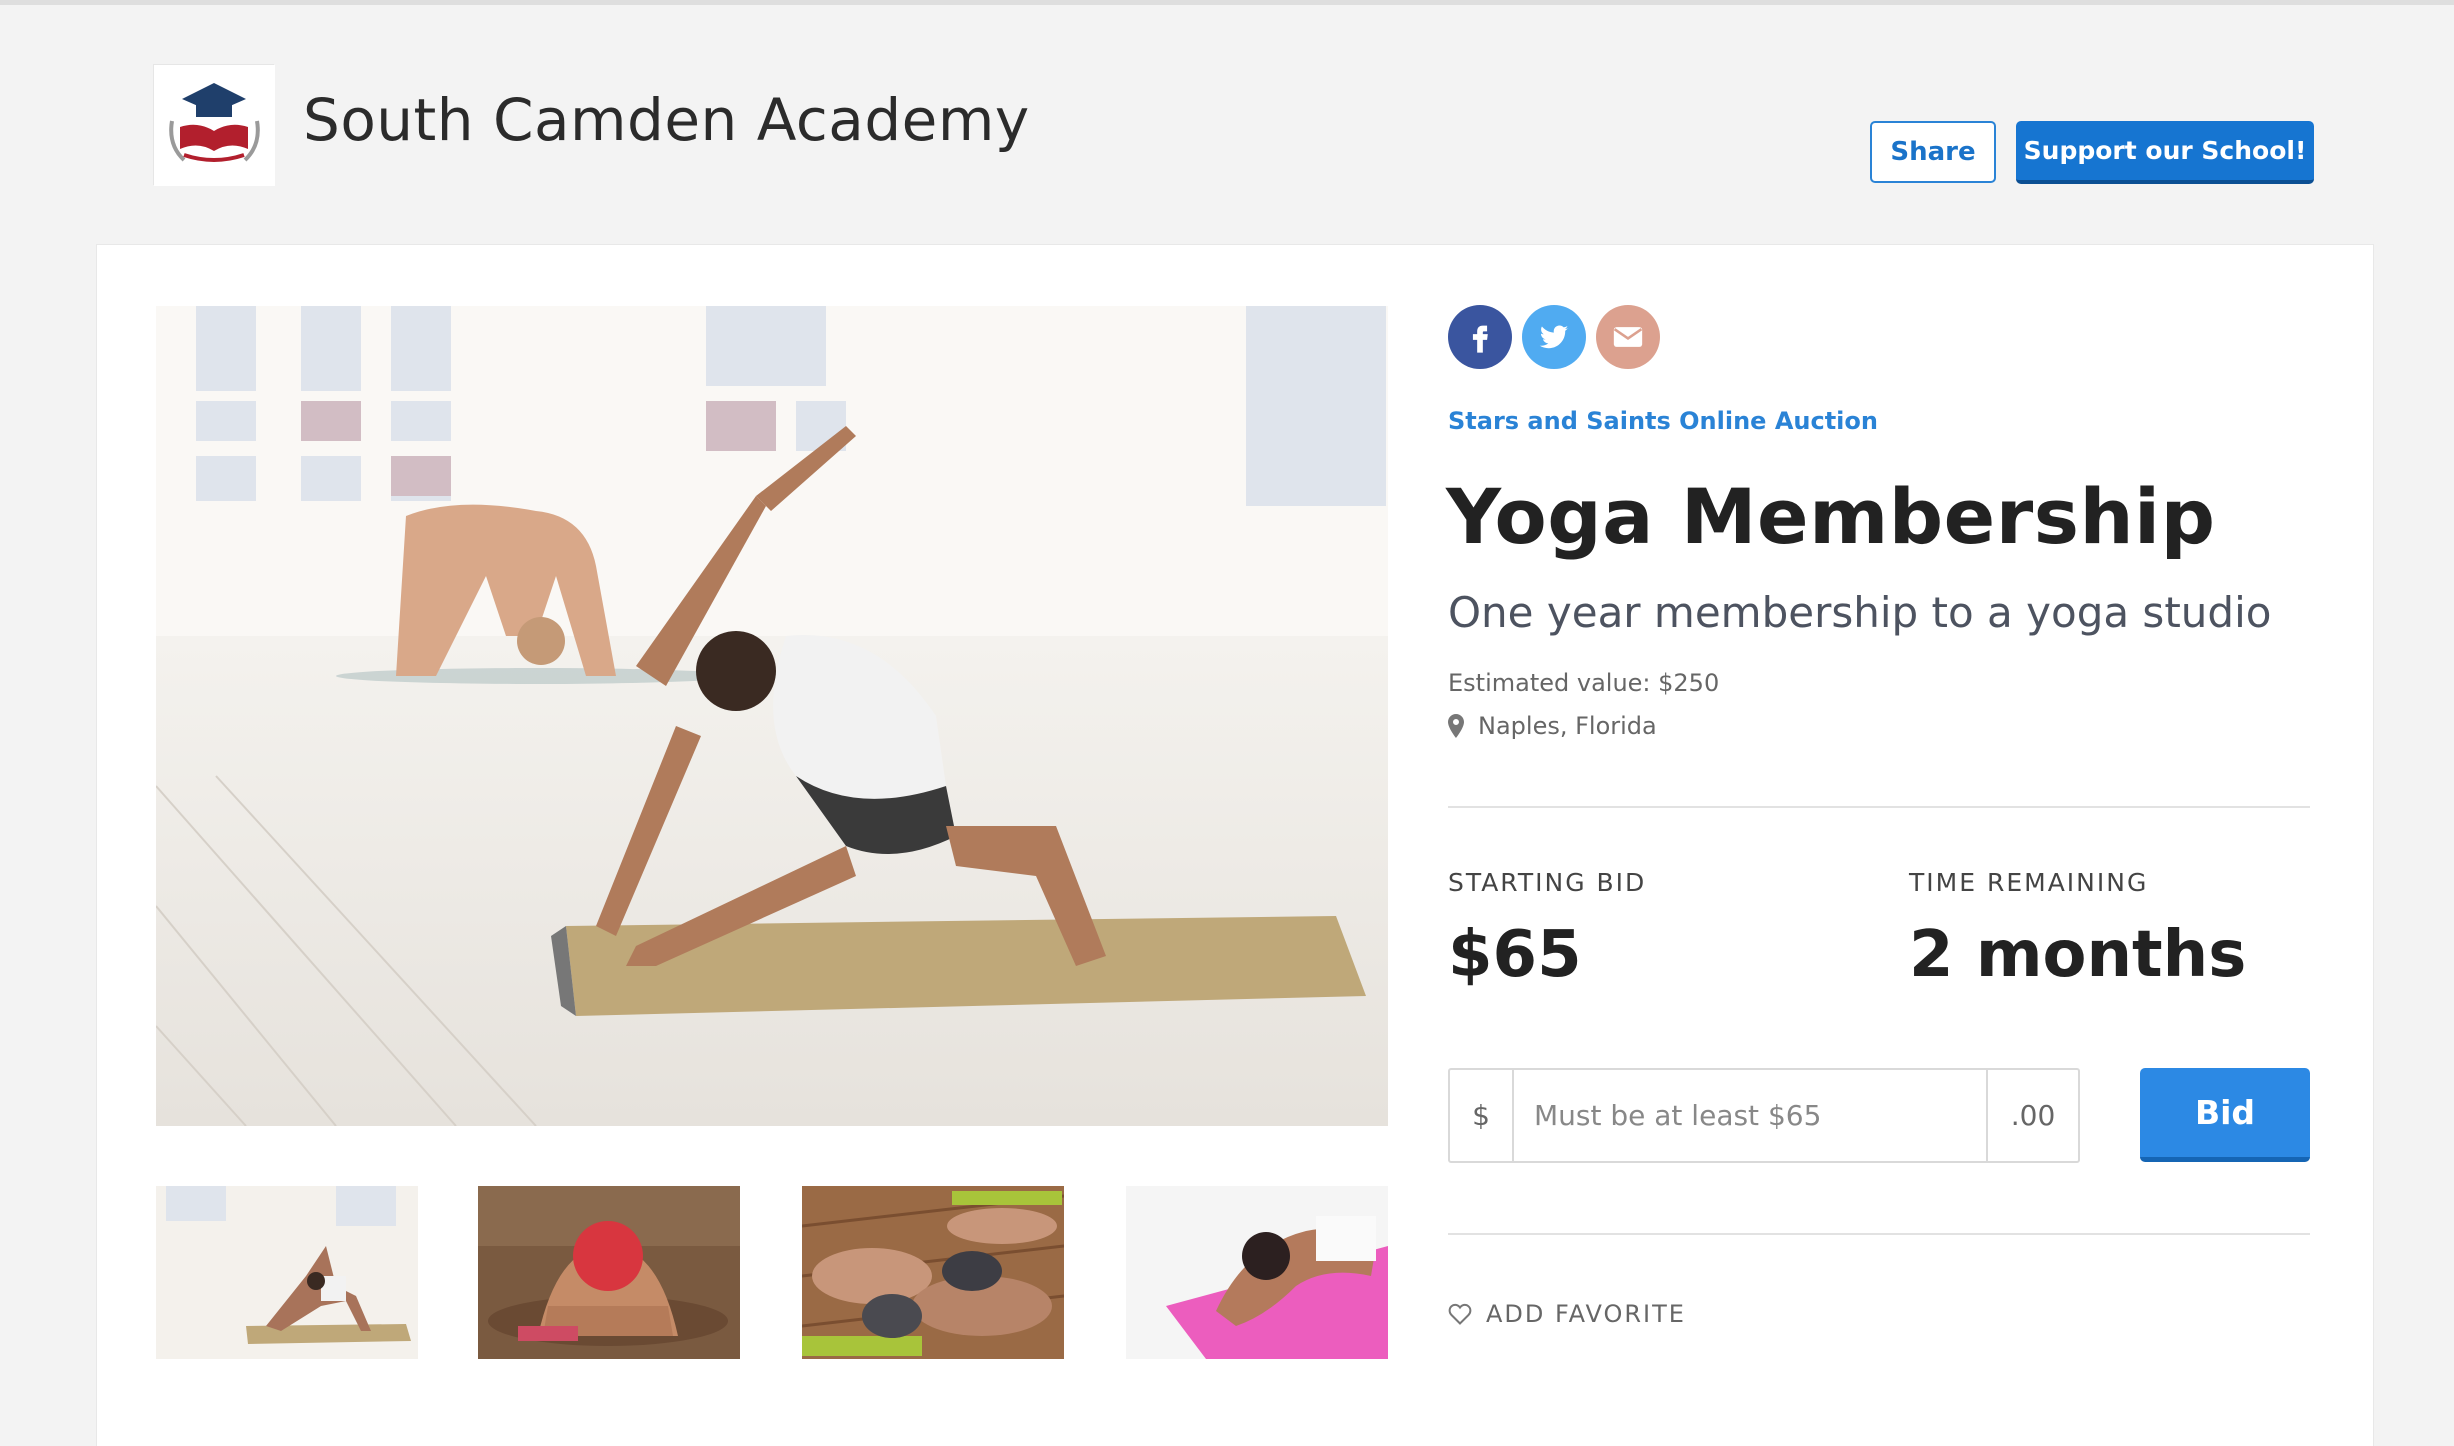  I want to click on map-pin-icon, so click(1456, 726).